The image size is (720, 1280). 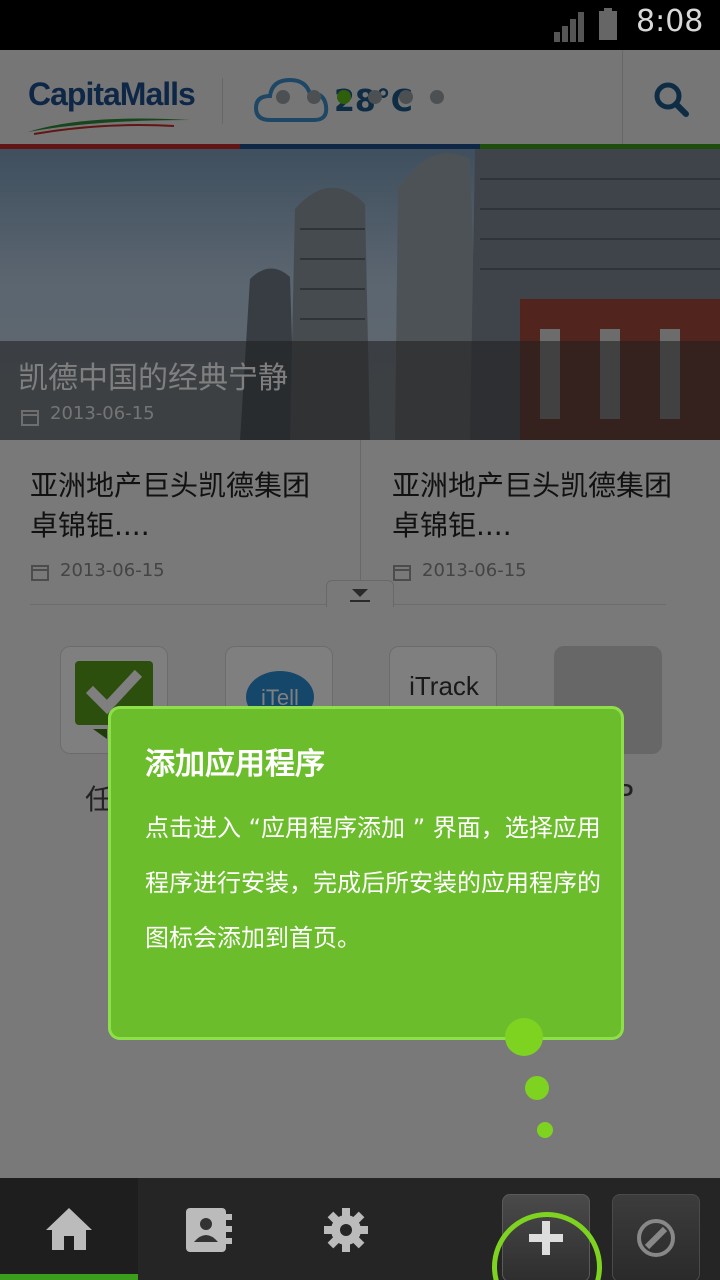 What do you see at coordinates (69, 1277) in the screenshot?
I see `tab-active-indicator` at bounding box center [69, 1277].